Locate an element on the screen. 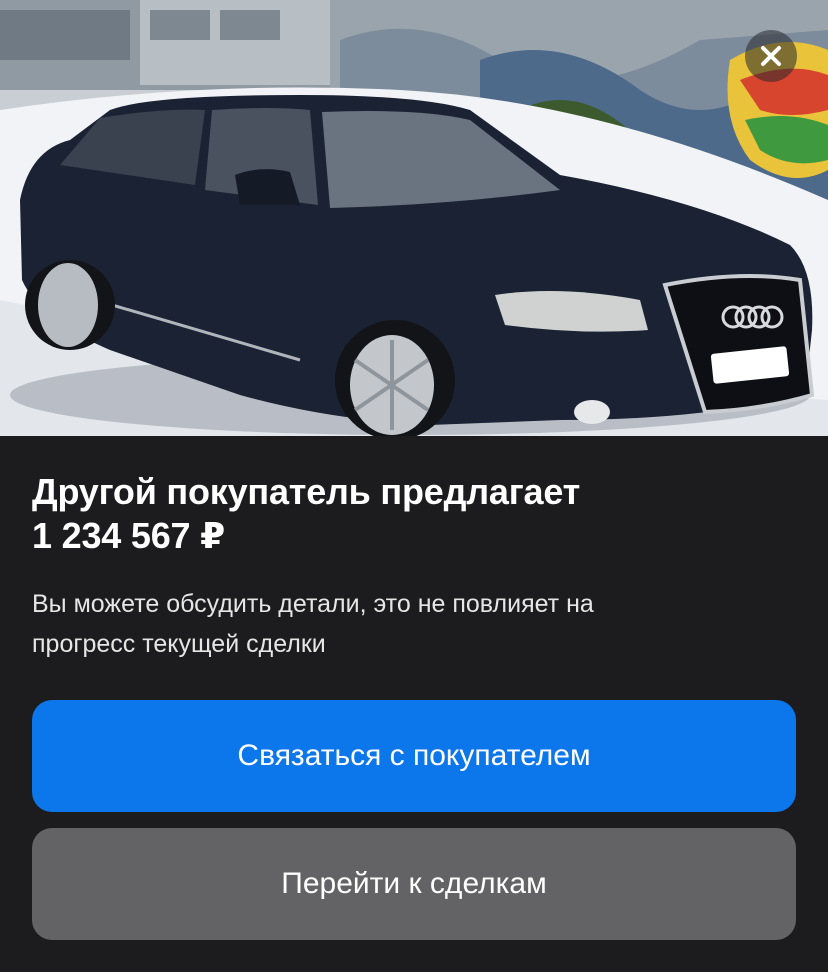 The width and height of the screenshot is (828, 972). offer-price: 1 234 567 ₽ is located at coordinates (129, 535).